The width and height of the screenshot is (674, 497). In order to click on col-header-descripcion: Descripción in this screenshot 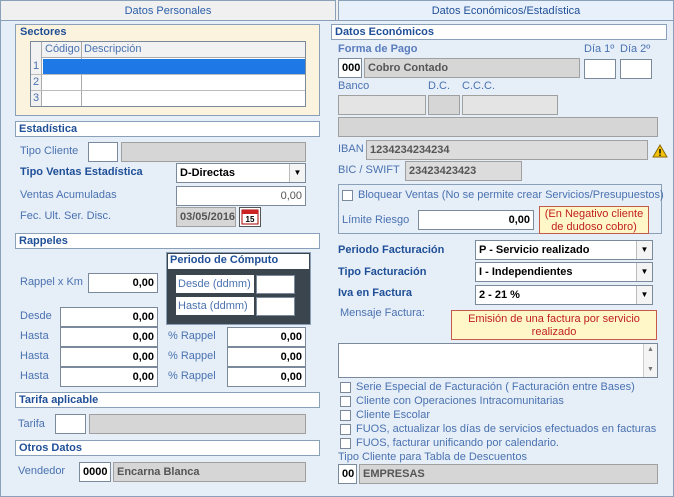, I will do `click(112, 49)`.